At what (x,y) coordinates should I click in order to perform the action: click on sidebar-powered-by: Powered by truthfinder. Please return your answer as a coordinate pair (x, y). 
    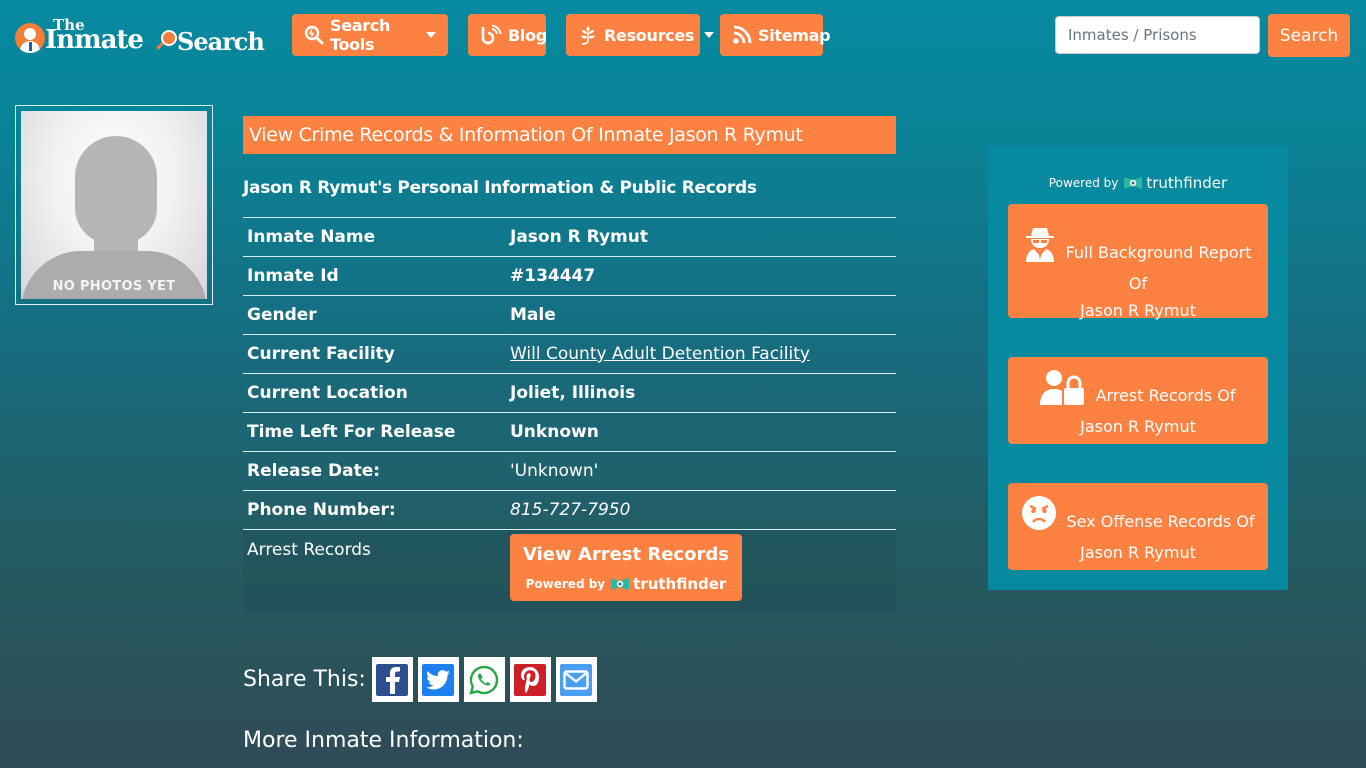
    Looking at the image, I should click on (1138, 183).